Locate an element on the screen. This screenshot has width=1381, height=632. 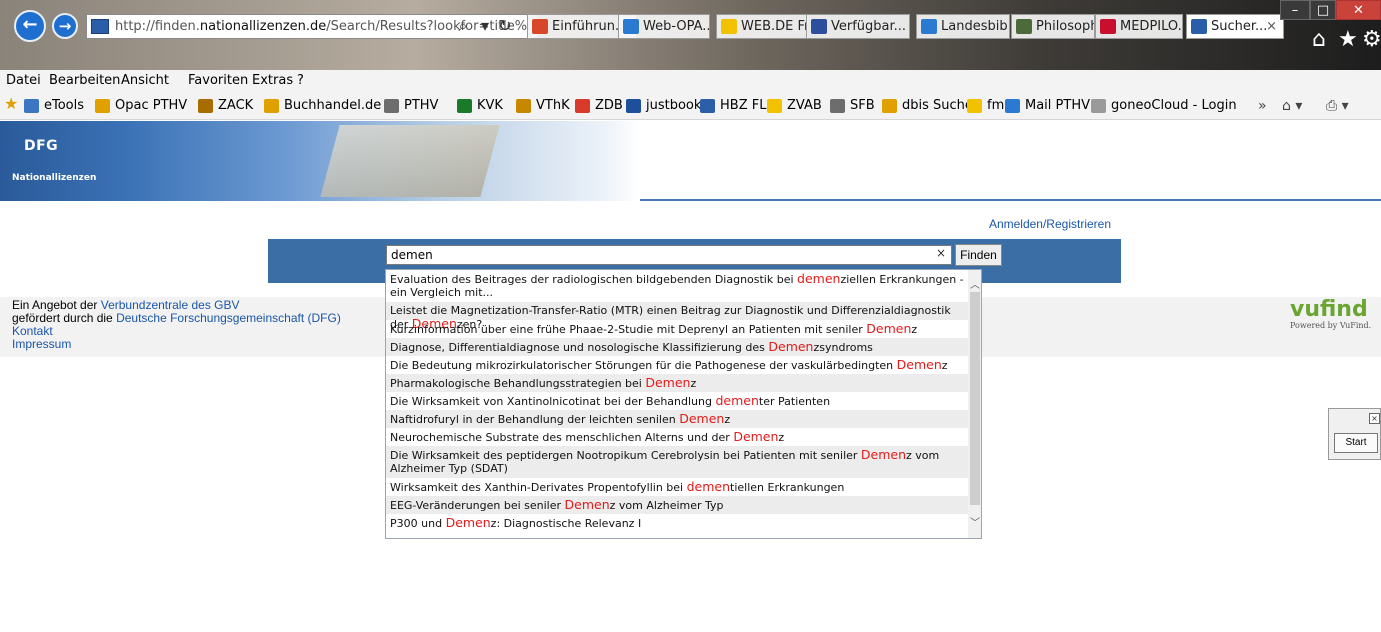
footer-provider-text: Ein Angebot der is located at coordinates (56, 305).